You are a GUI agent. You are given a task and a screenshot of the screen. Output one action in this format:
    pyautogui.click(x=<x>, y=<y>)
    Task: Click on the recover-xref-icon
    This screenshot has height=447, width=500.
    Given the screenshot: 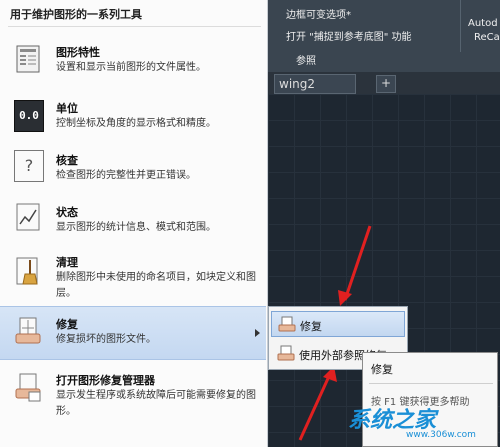 What is the action you would take?
    pyautogui.click(x=286, y=353)
    